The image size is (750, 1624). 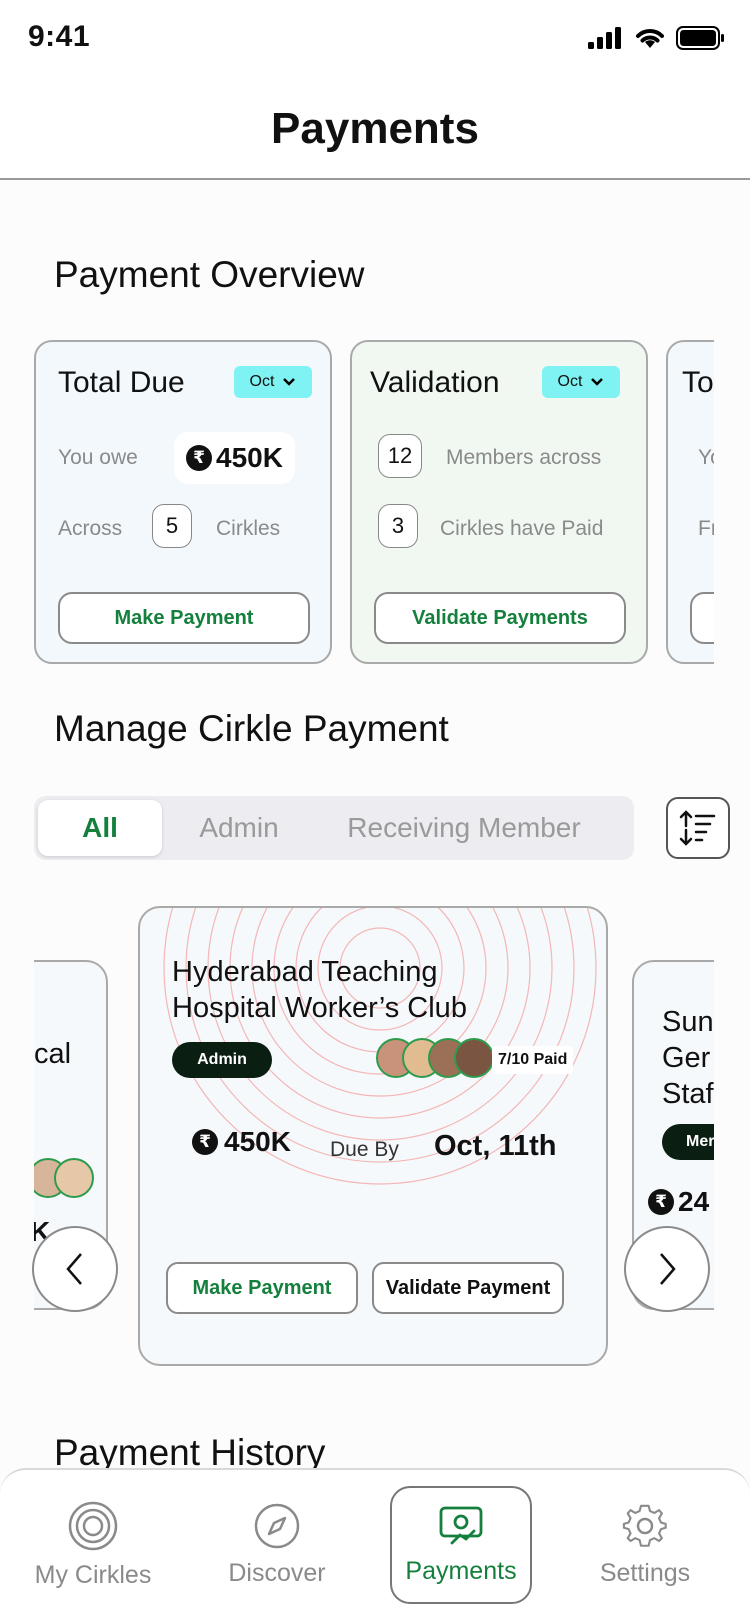 I want to click on partial-overview-card: To Yo Fr, so click(x=690, y=502).